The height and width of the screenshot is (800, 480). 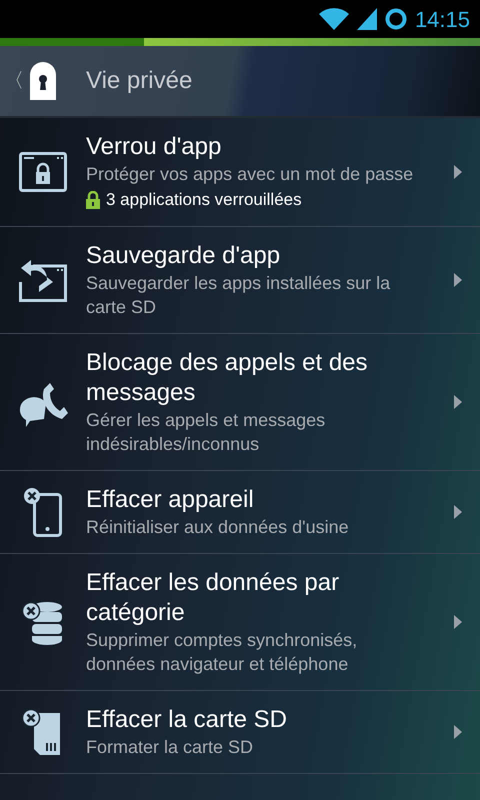 I want to click on item-title: Effacer les données par catégorie, so click(x=213, y=598).